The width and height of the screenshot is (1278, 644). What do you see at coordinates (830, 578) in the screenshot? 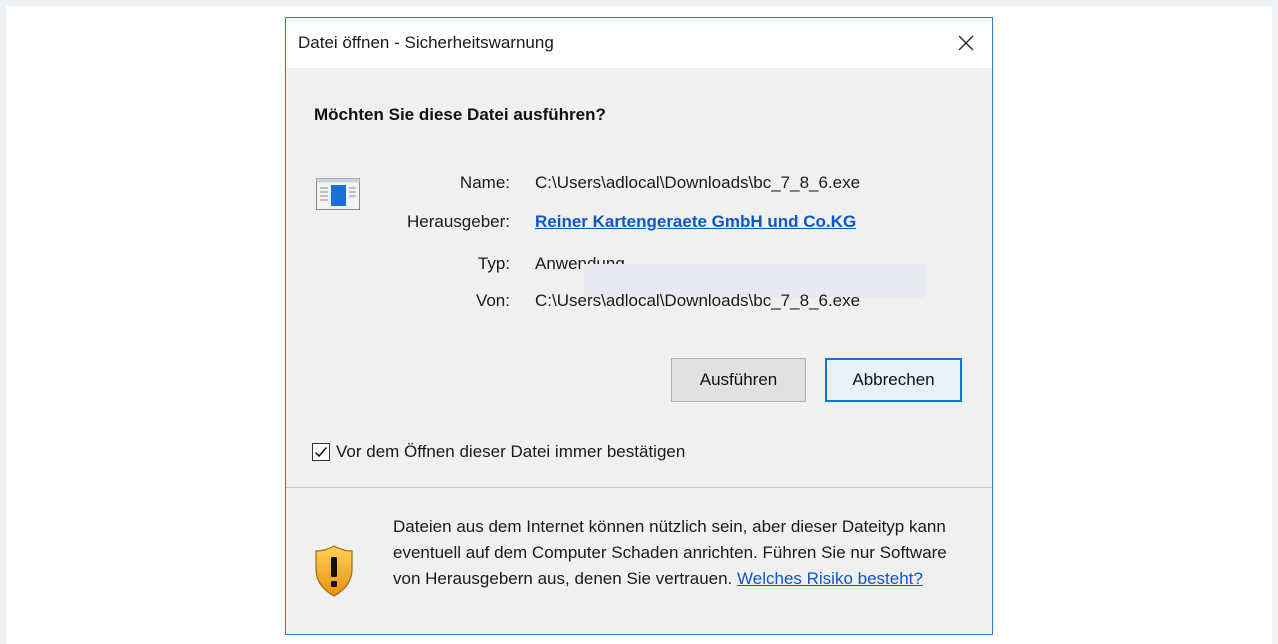
I see `risk-link: Welches Risiko besteht?` at bounding box center [830, 578].